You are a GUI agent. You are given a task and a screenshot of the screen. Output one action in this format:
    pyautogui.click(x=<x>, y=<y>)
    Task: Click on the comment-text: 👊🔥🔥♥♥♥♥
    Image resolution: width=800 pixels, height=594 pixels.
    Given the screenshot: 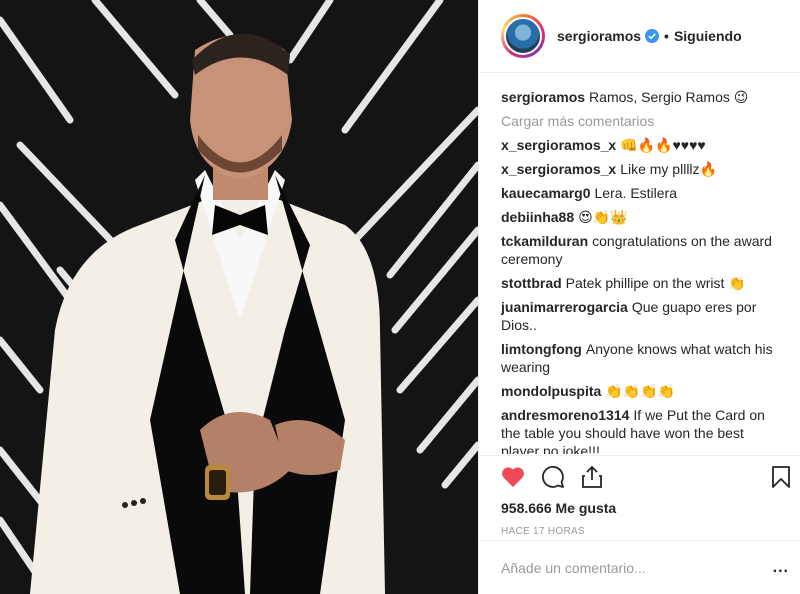 What is the action you would take?
    pyautogui.click(x=663, y=145)
    